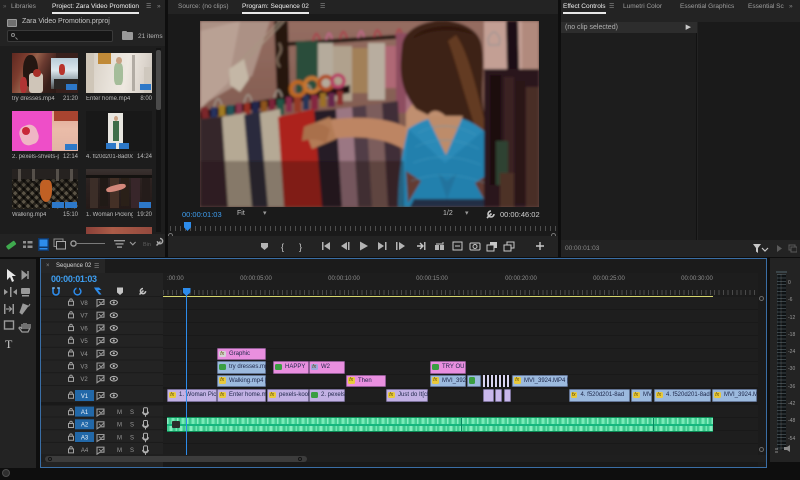 Image resolution: width=800 pixels, height=480 pixels. Describe the element at coordinates (84, 342) in the screenshot. I see `svg-text: V5` at that location.